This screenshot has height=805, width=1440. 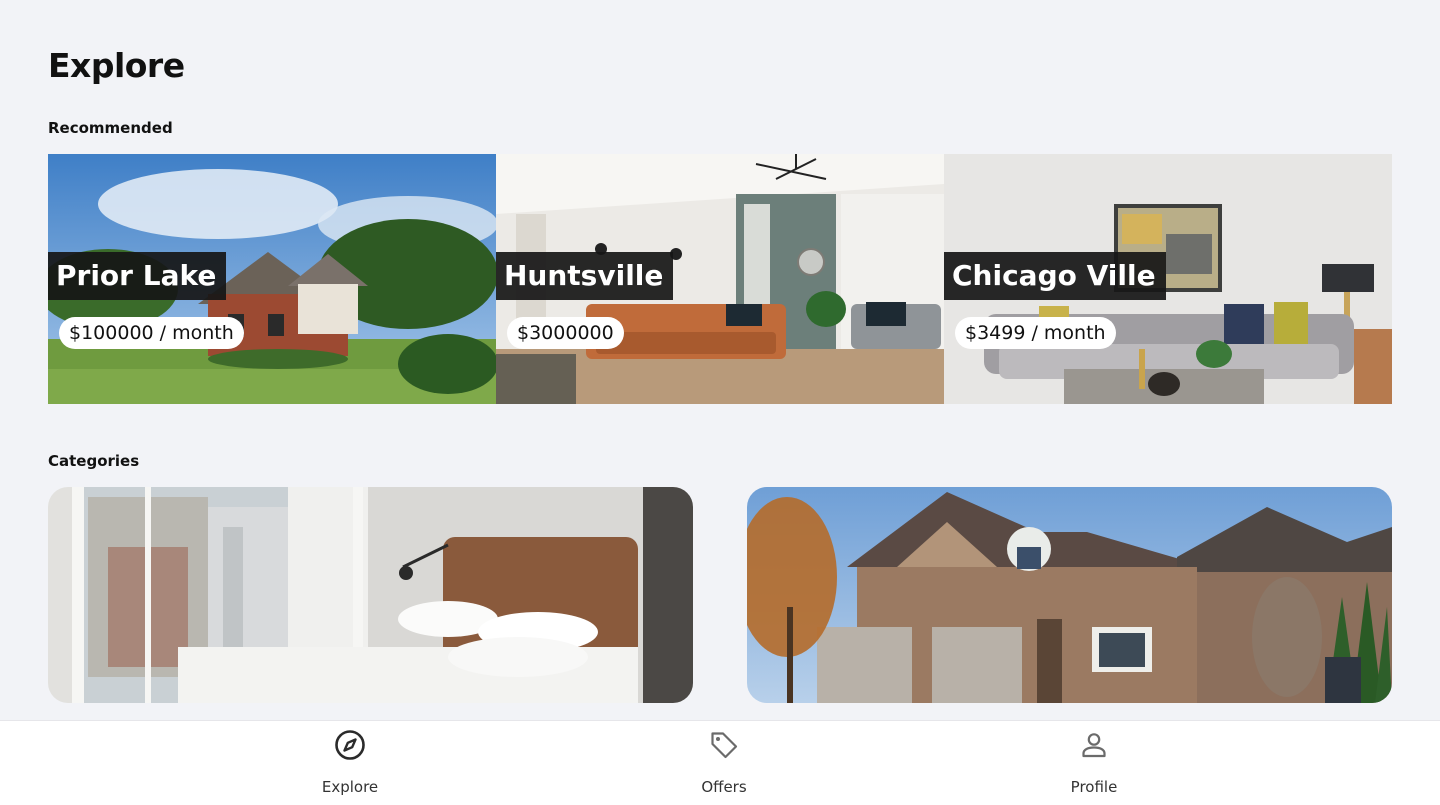 I want to click on property-name: Prior Lake, so click(x=137, y=276).